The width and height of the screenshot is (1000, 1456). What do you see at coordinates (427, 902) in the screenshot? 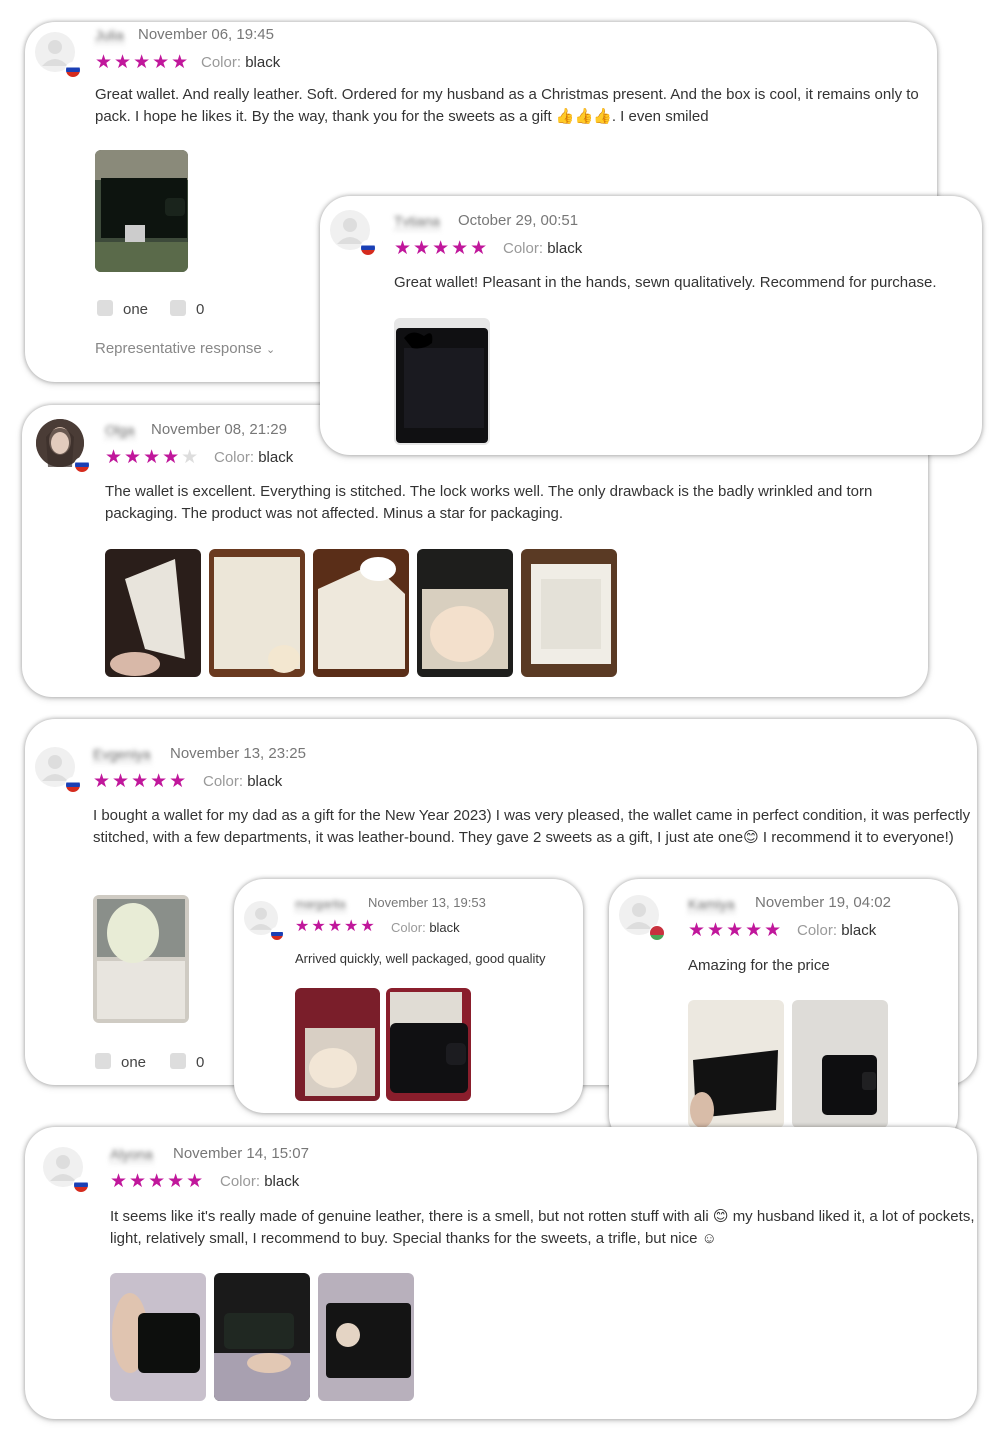
I see `review-date: November 13, 19:53` at bounding box center [427, 902].